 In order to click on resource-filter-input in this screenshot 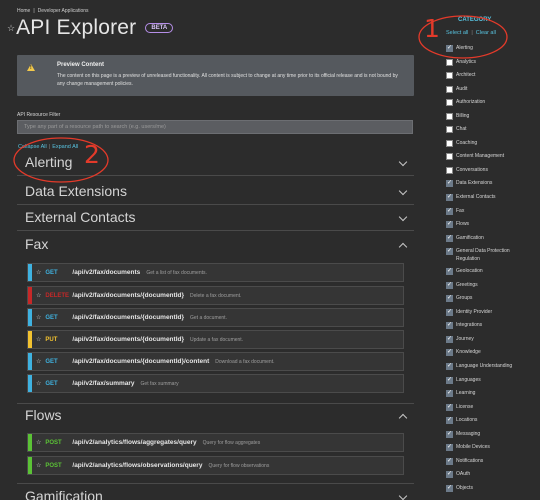, I will do `click(215, 127)`.